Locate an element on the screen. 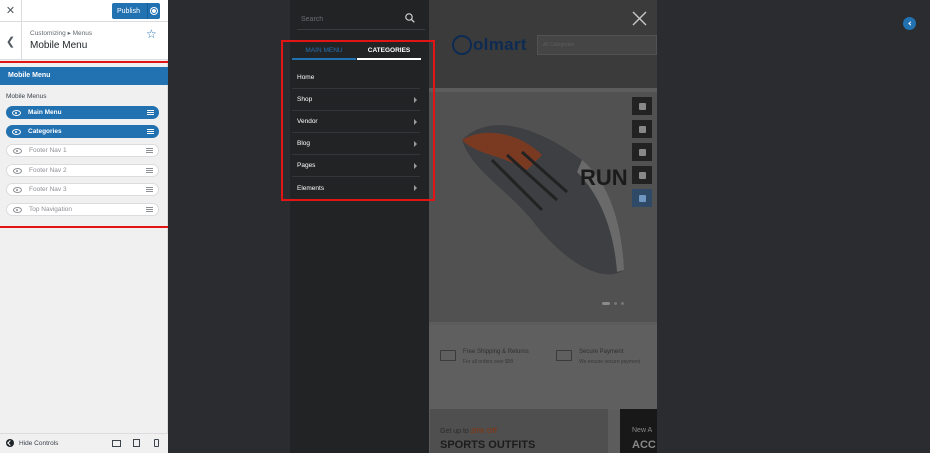 The height and width of the screenshot is (453, 930). feature-subtitle: For all orders over $99 is located at coordinates (488, 362).